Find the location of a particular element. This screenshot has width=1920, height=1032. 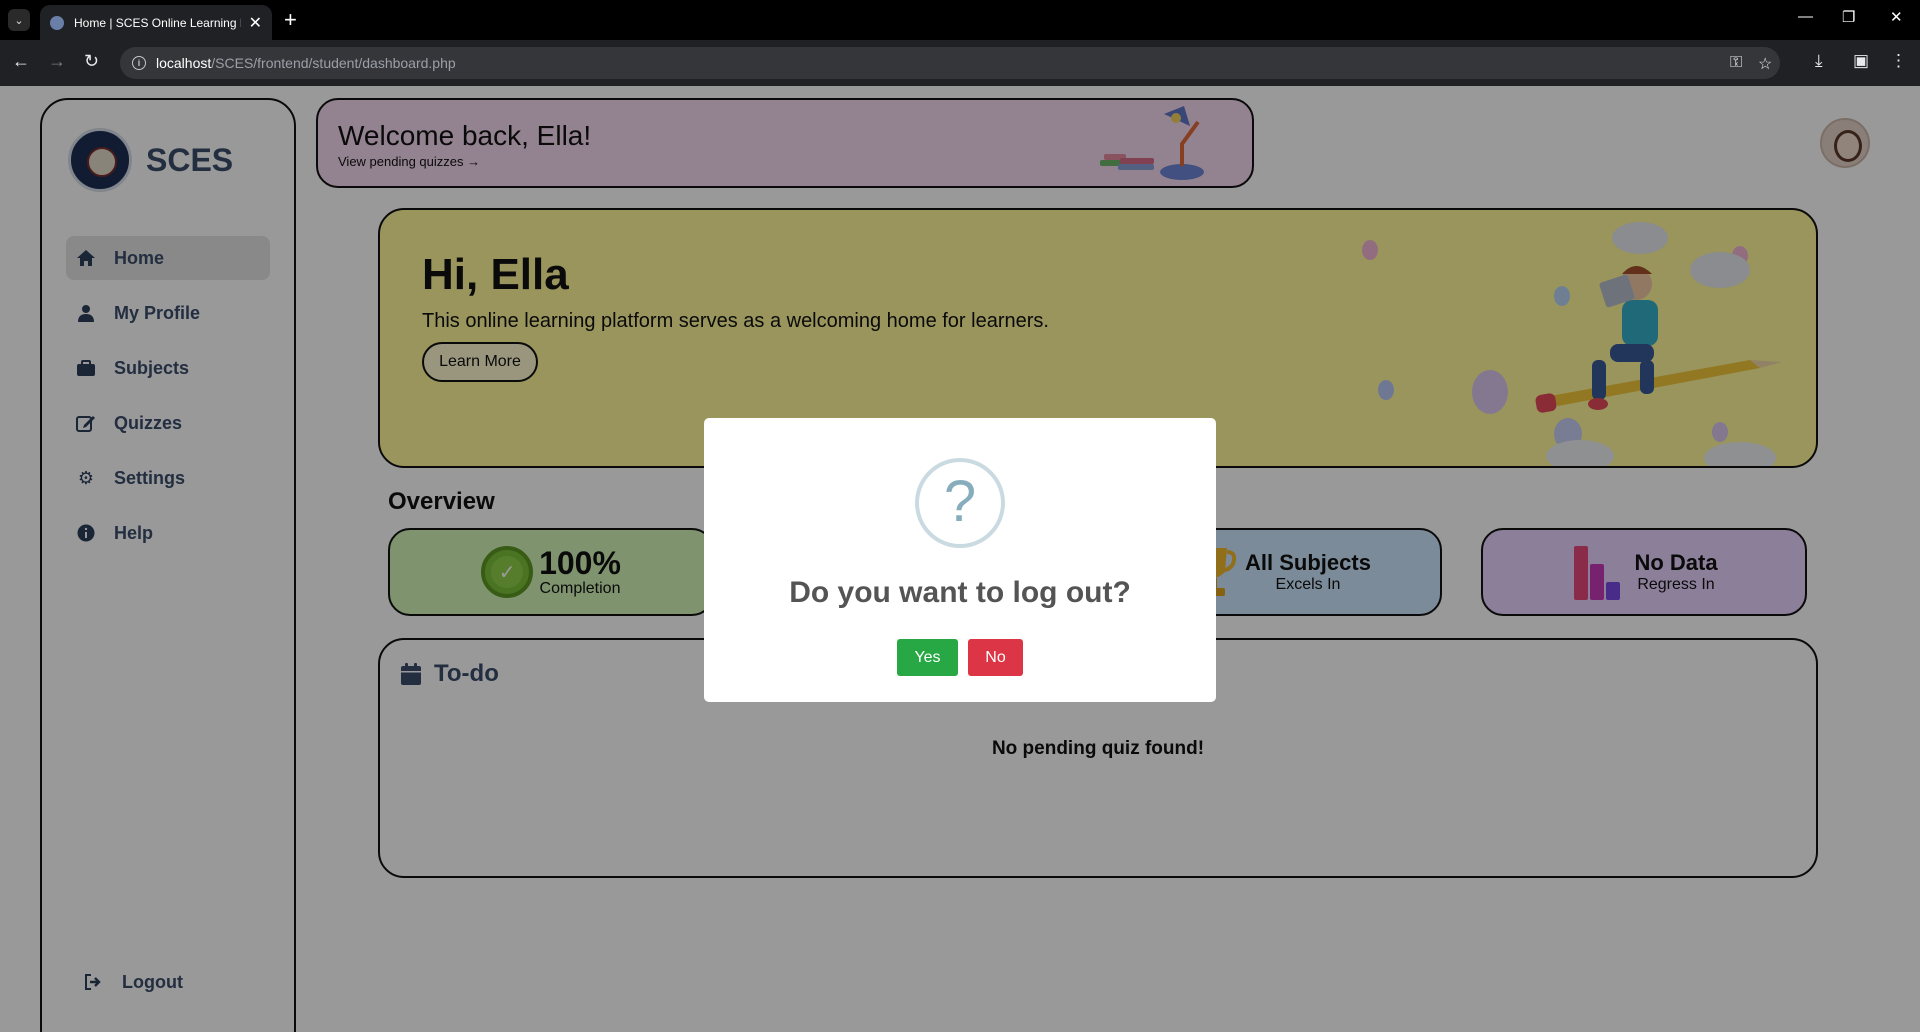

dialog-title: Do you want to log out? is located at coordinates (960, 592).